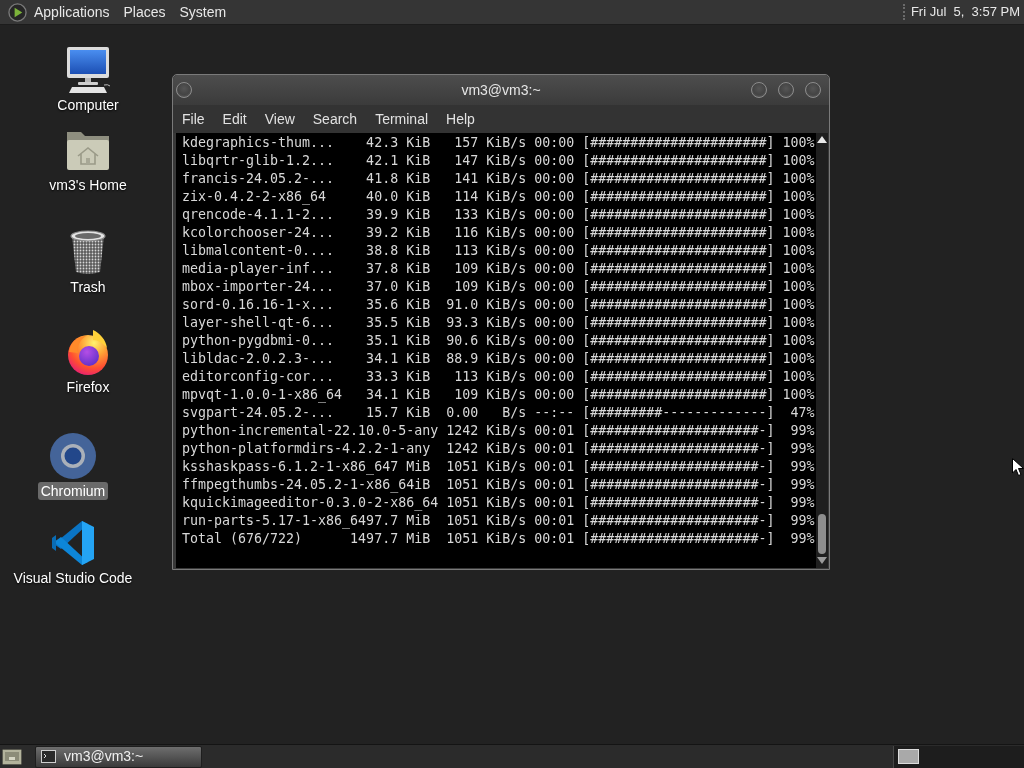 The height and width of the screenshot is (768, 1024). I want to click on terminal-line: francis-24.05.2-... 41.8 KiB 141 KiB/s 00:00 [######################] 100%, so click(499, 179).